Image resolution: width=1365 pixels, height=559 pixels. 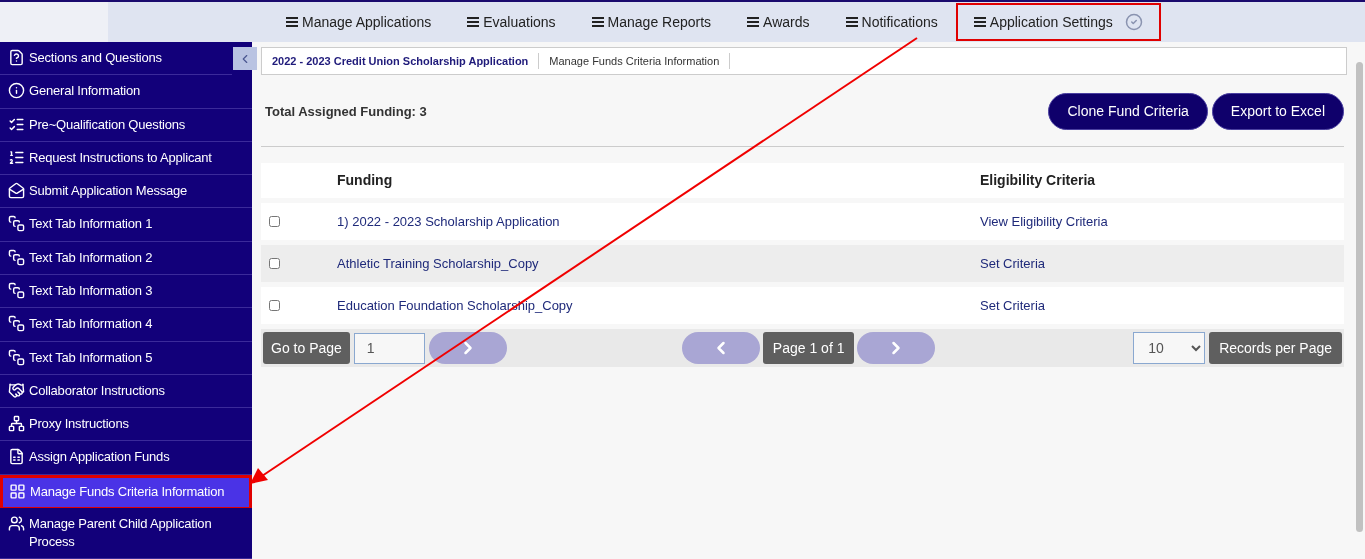 I want to click on sidebar-item: Request Instructions to Applicant, so click(x=126, y=158).